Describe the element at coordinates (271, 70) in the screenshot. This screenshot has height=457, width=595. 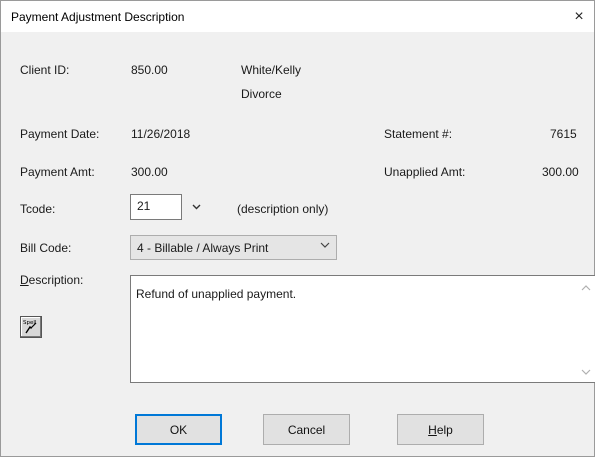
I see `client-name: White/Kelly` at that location.